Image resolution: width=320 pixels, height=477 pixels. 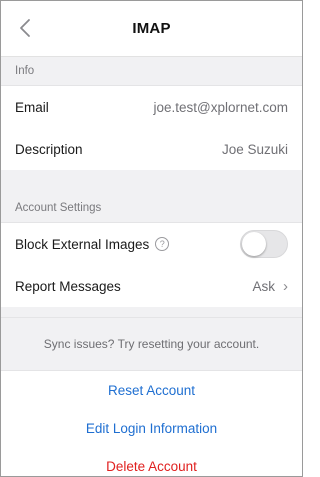 I want to click on report-messages-value: Ask, so click(x=263, y=286).